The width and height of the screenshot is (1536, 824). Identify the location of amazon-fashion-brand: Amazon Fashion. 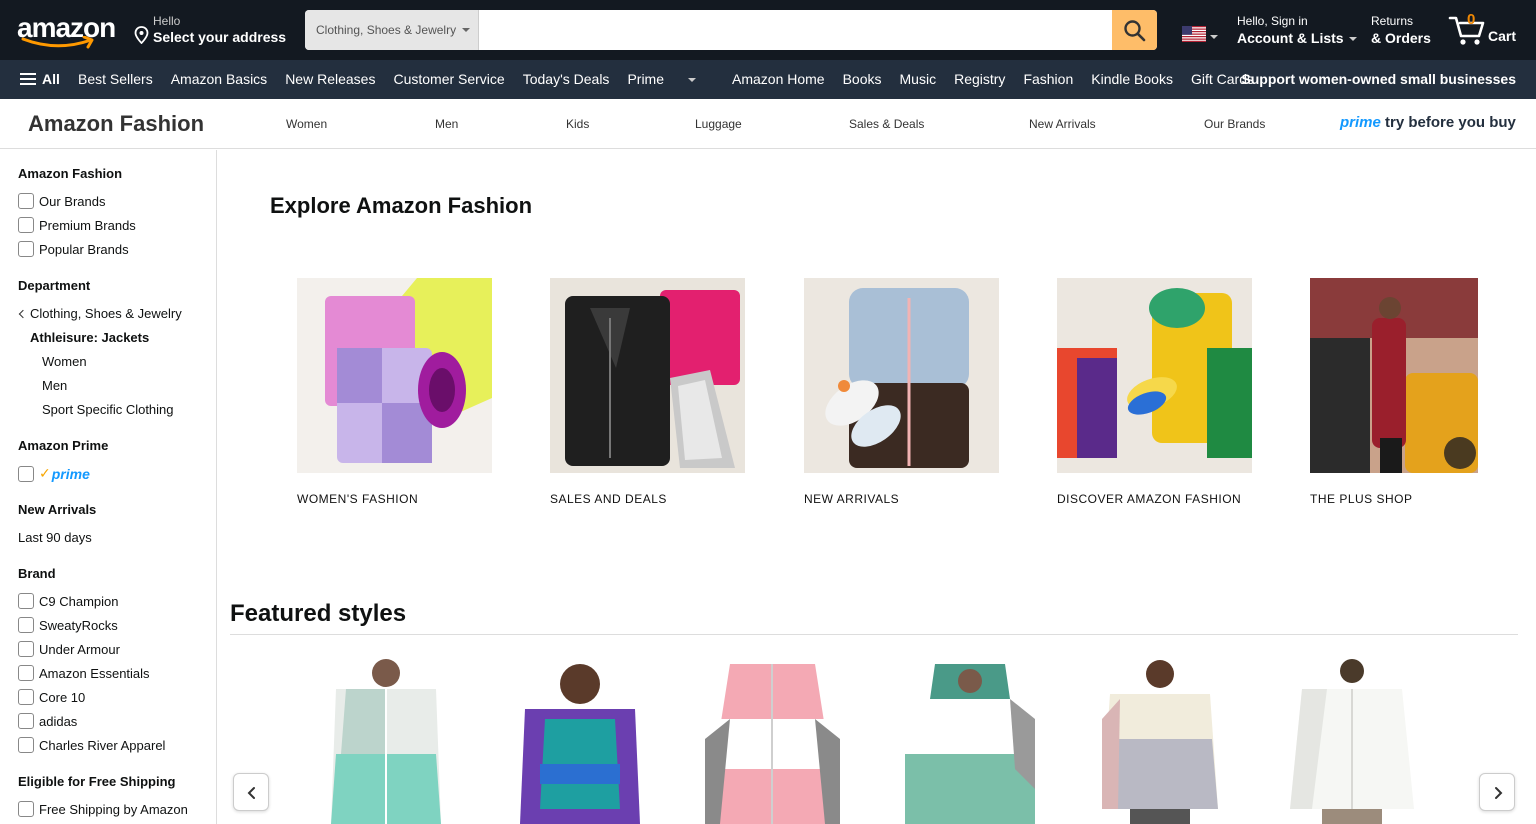
(116, 124).